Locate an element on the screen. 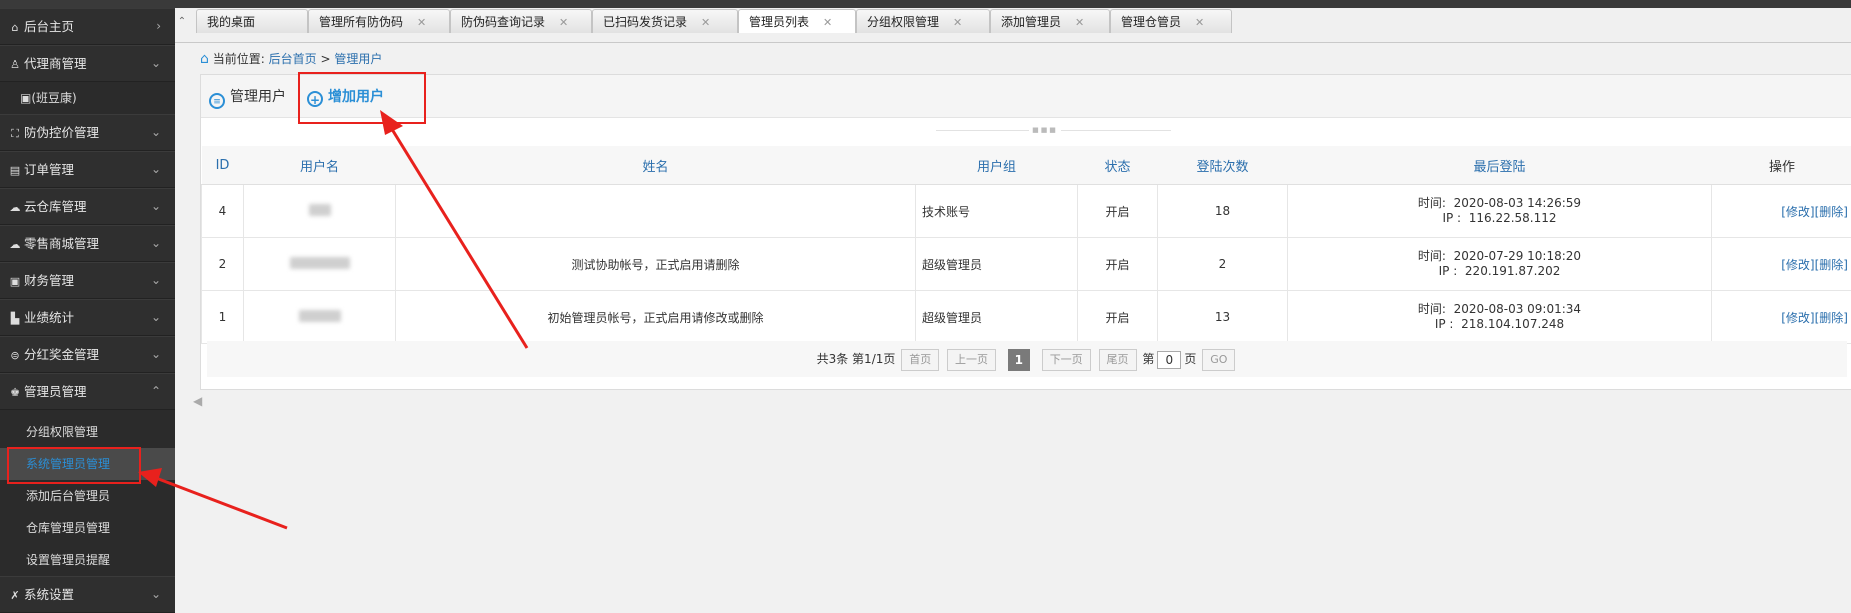  sidebar-item-home: ⌂ 后台主页 › is located at coordinates (87, 26).